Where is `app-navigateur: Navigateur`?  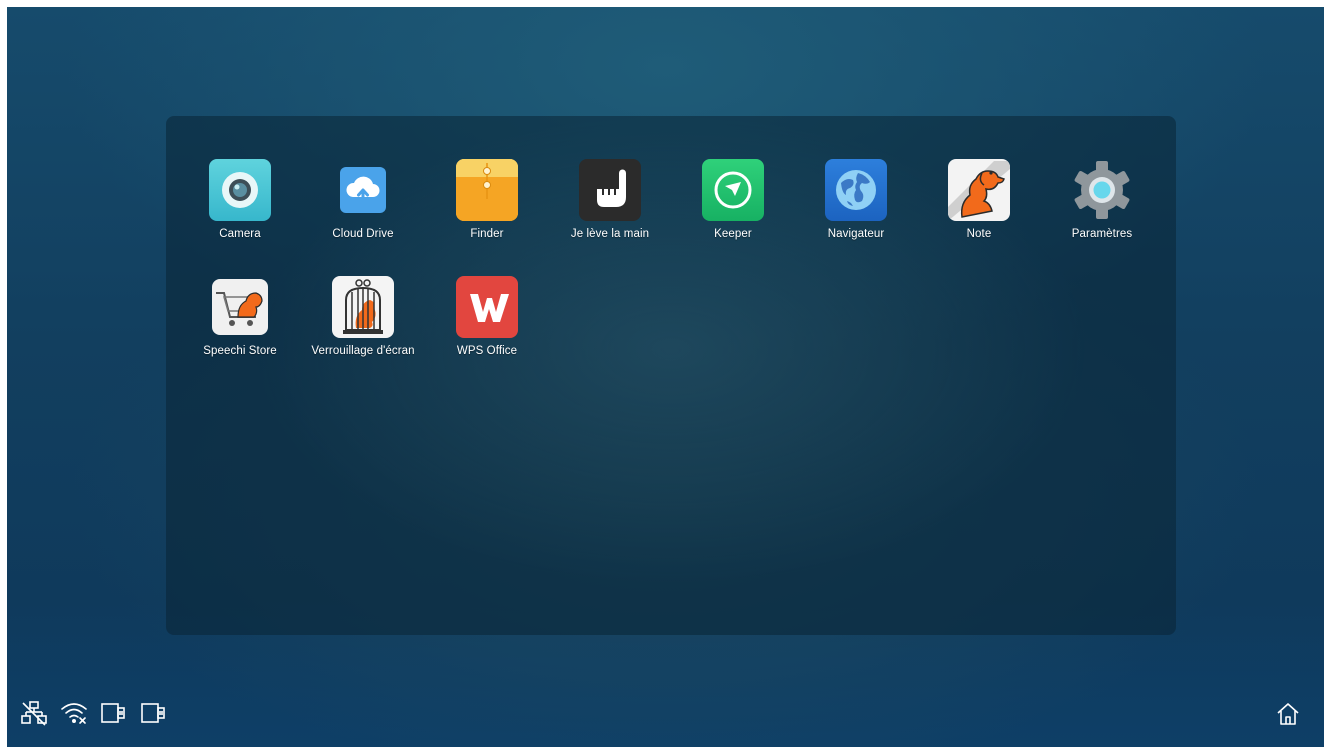
app-navigateur: Navigateur is located at coordinates (856, 199).